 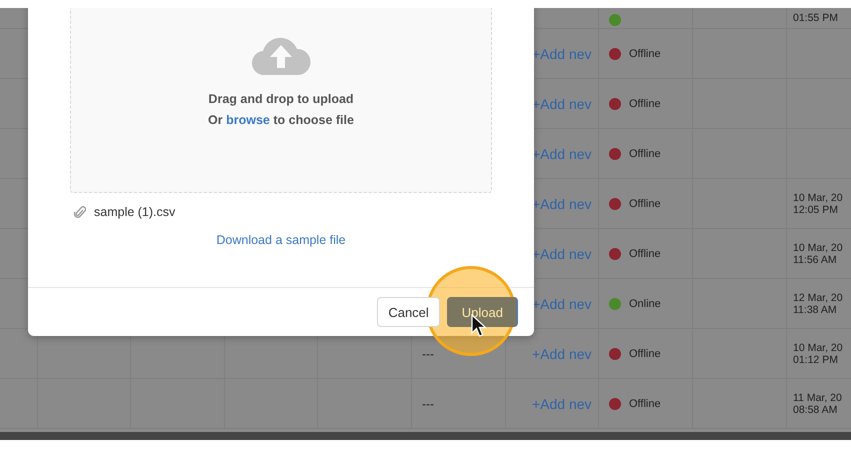 What do you see at coordinates (815, 410) in the screenshot?
I see `date-time-text: 08:58 AM` at bounding box center [815, 410].